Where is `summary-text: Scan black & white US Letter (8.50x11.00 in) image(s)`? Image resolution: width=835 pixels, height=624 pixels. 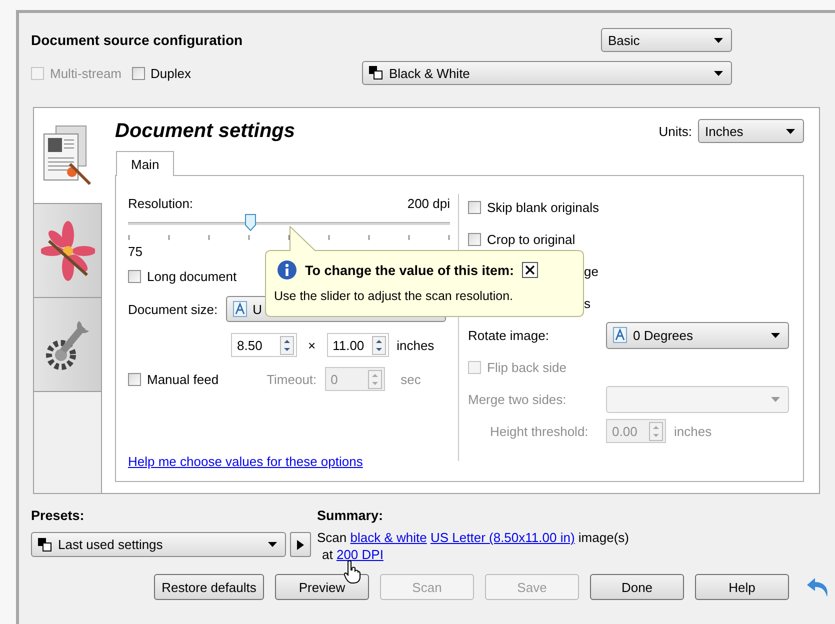 summary-text: Scan black & white US Letter (8.50x11.00 in) image(s) is located at coordinates (473, 537).